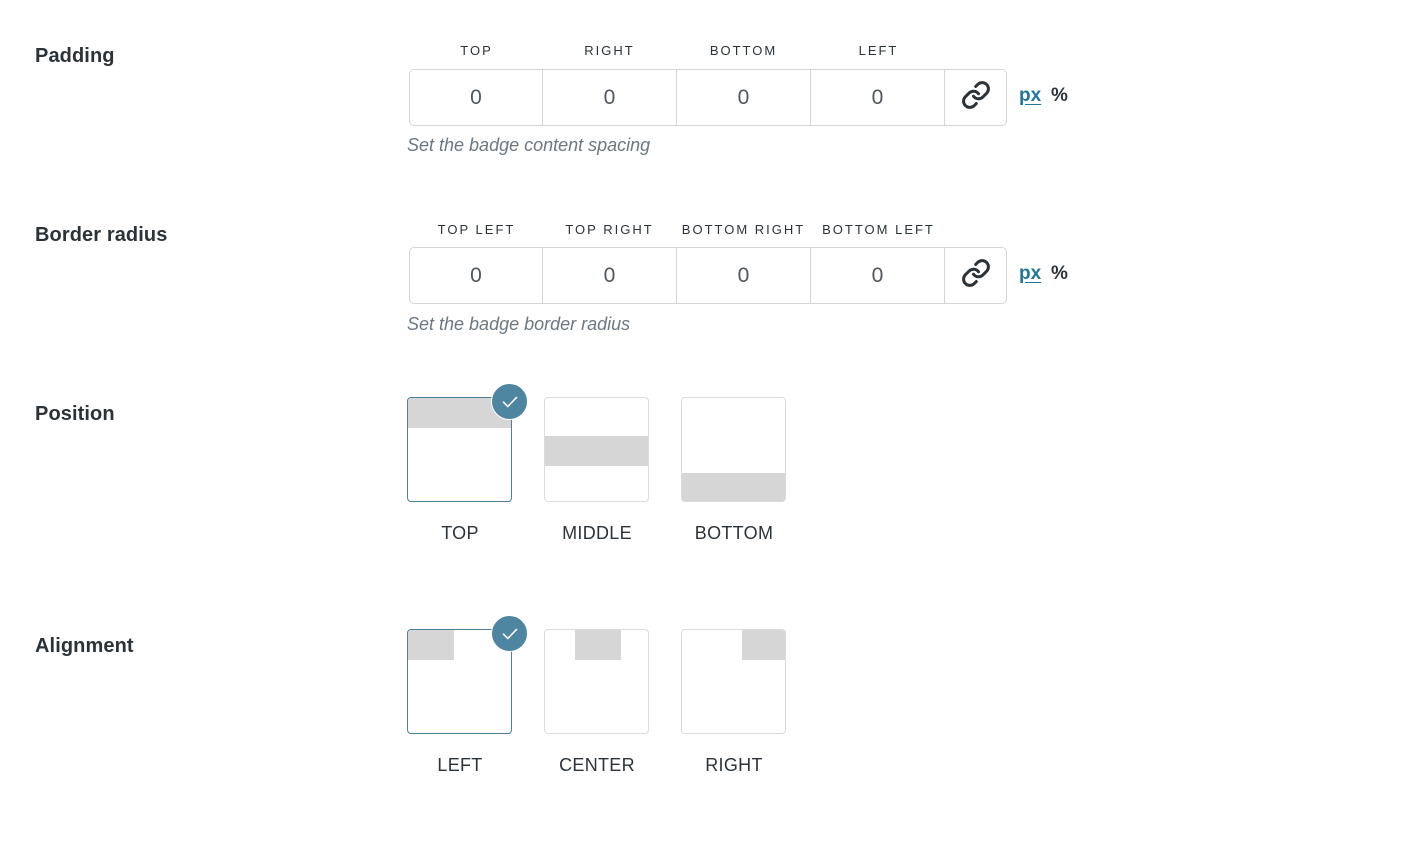  I want to click on border-radius-help-text: Set the badge border radius, so click(519, 324).